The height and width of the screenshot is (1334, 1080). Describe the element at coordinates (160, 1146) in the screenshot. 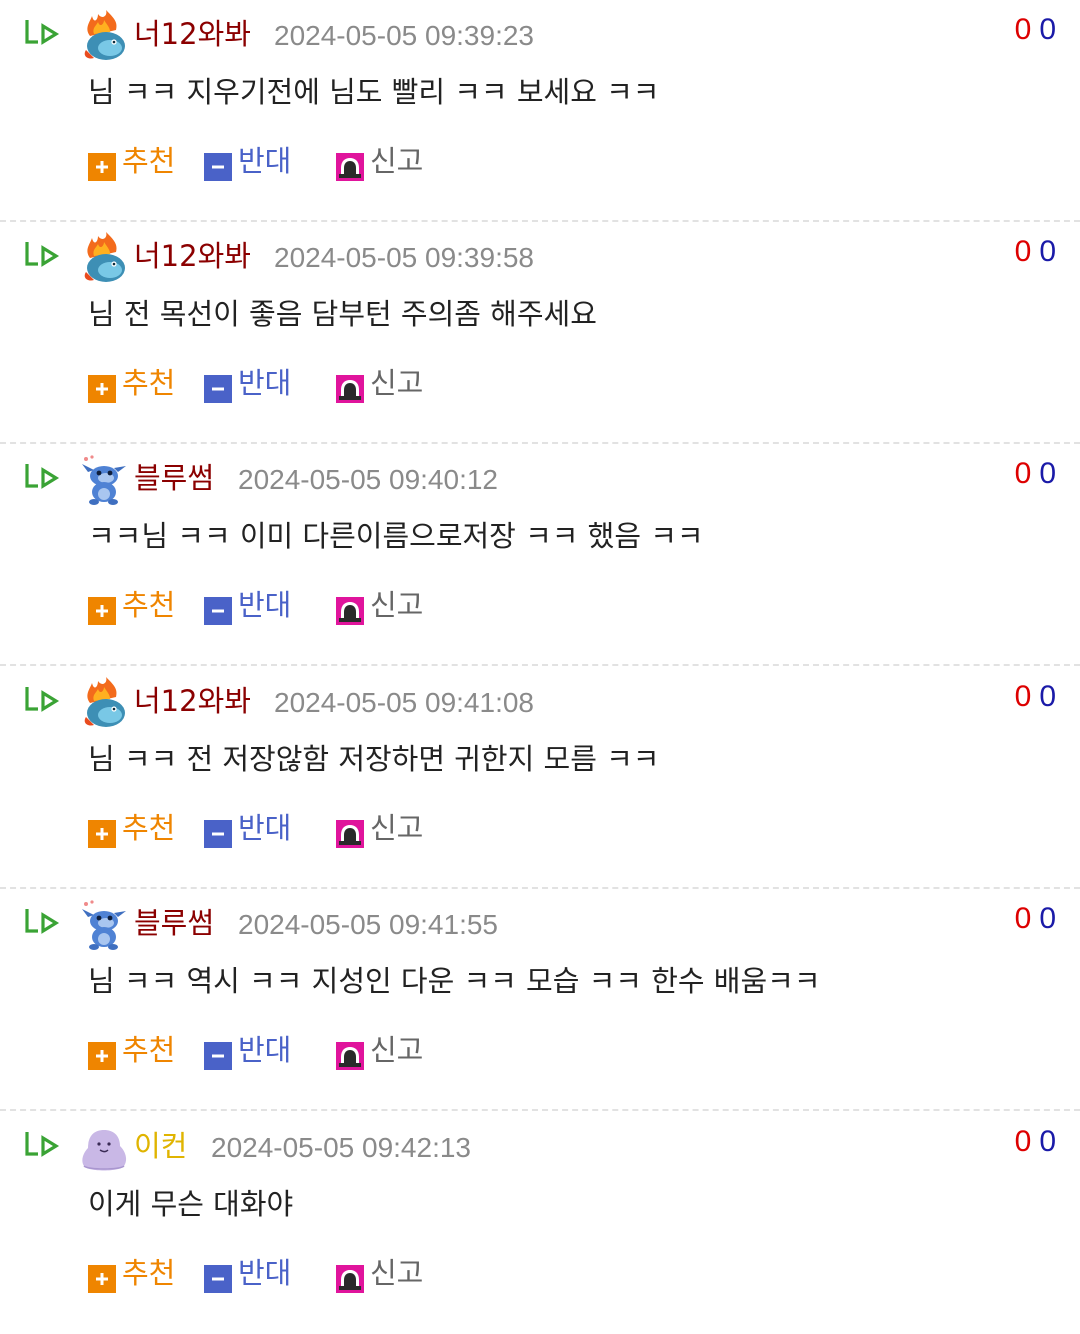

I see `comment-nickname: 이컨` at that location.